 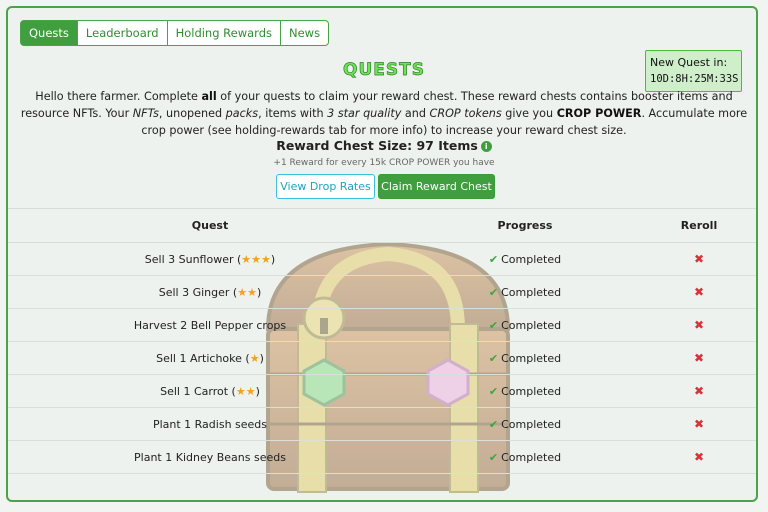 I want to click on intro-part: and, so click(x=415, y=113).